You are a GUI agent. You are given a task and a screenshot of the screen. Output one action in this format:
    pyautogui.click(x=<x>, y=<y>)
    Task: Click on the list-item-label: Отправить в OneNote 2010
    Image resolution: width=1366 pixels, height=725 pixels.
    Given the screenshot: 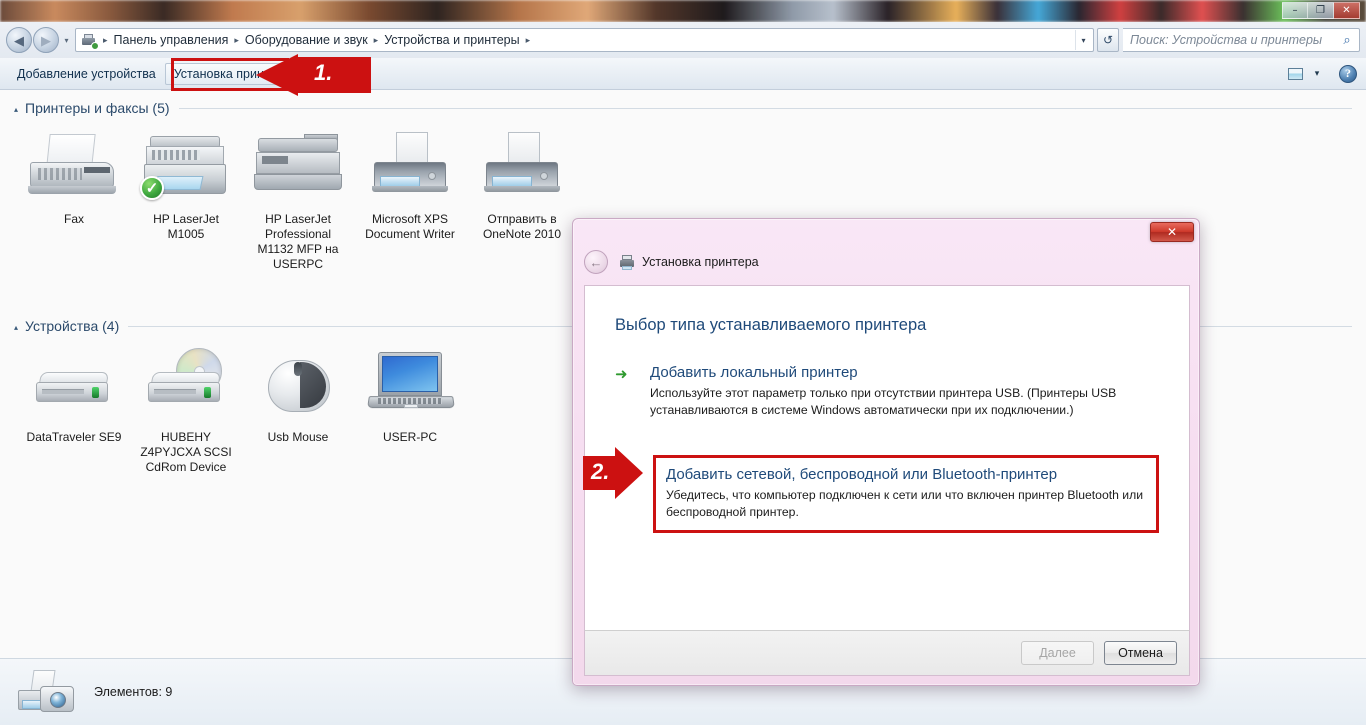 What is the action you would take?
    pyautogui.click(x=522, y=226)
    